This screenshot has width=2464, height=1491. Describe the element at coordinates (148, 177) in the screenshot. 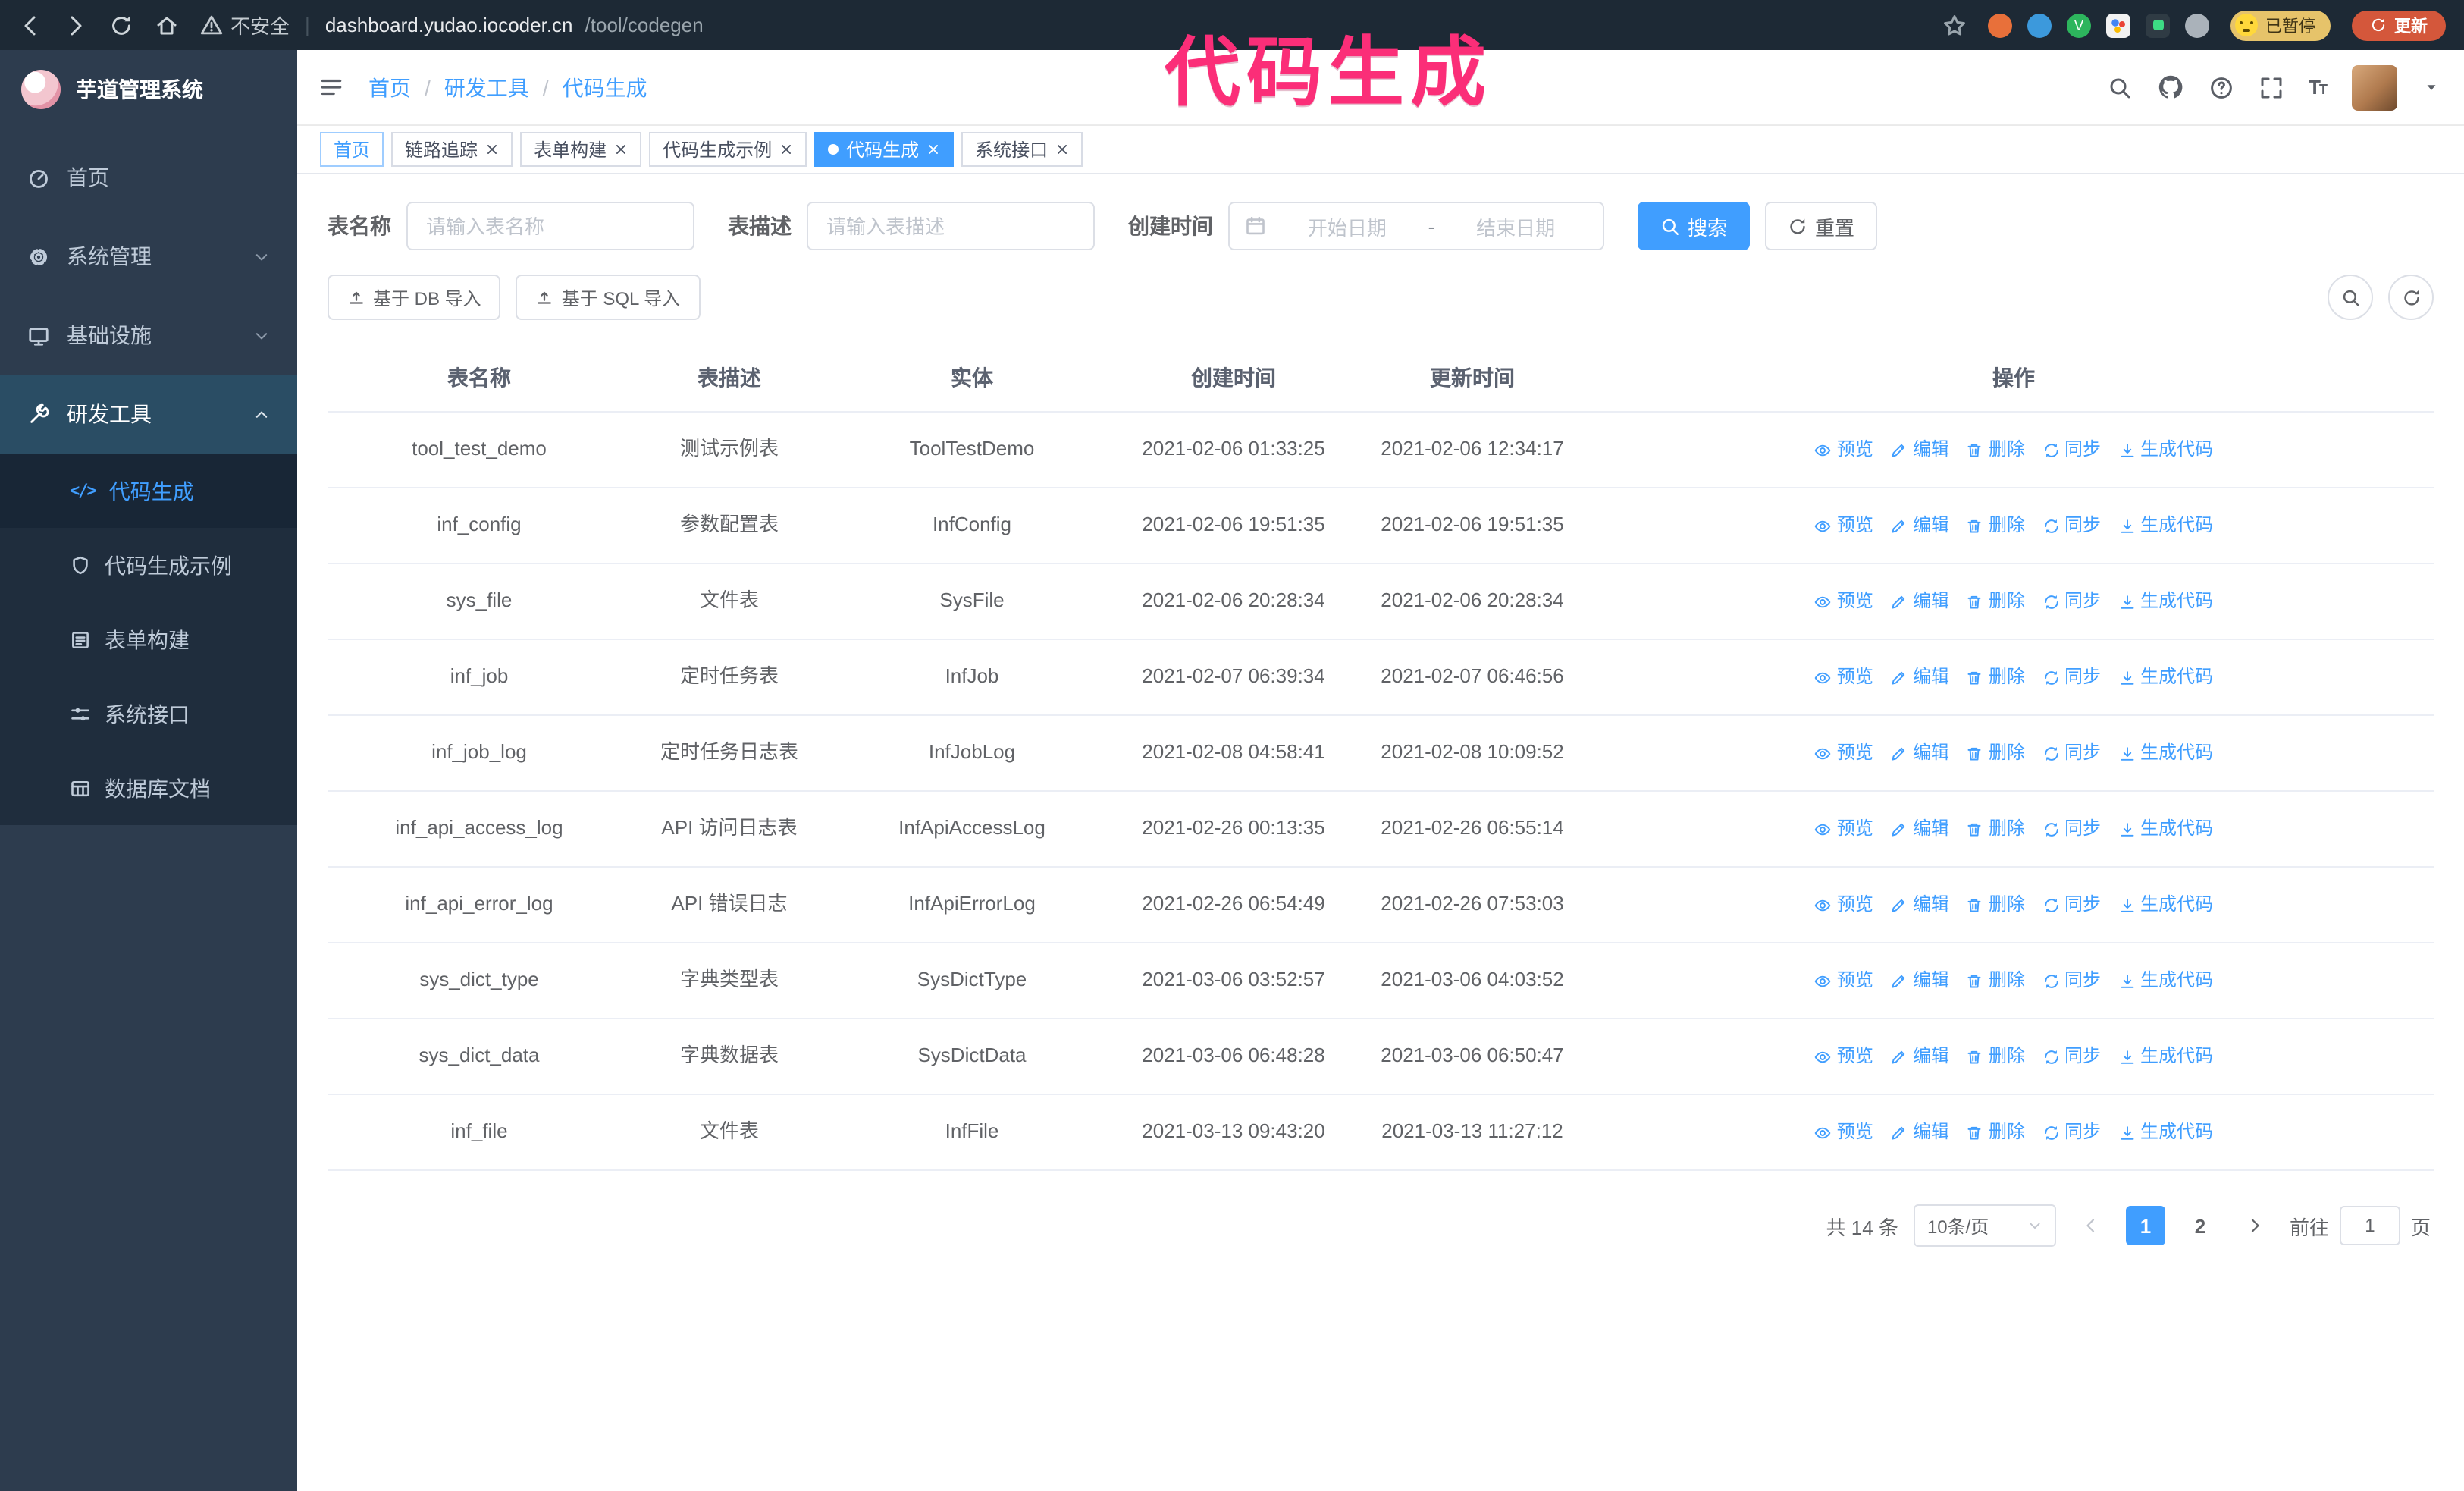

I see `sidebar-item-home: 首页` at that location.